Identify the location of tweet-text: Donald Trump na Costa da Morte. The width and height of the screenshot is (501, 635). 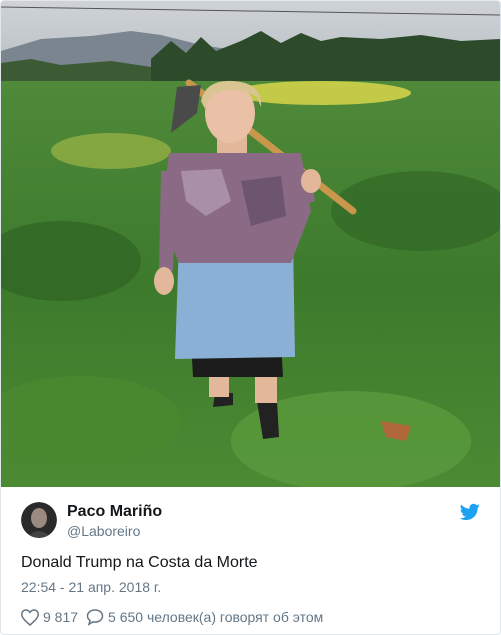
(139, 562).